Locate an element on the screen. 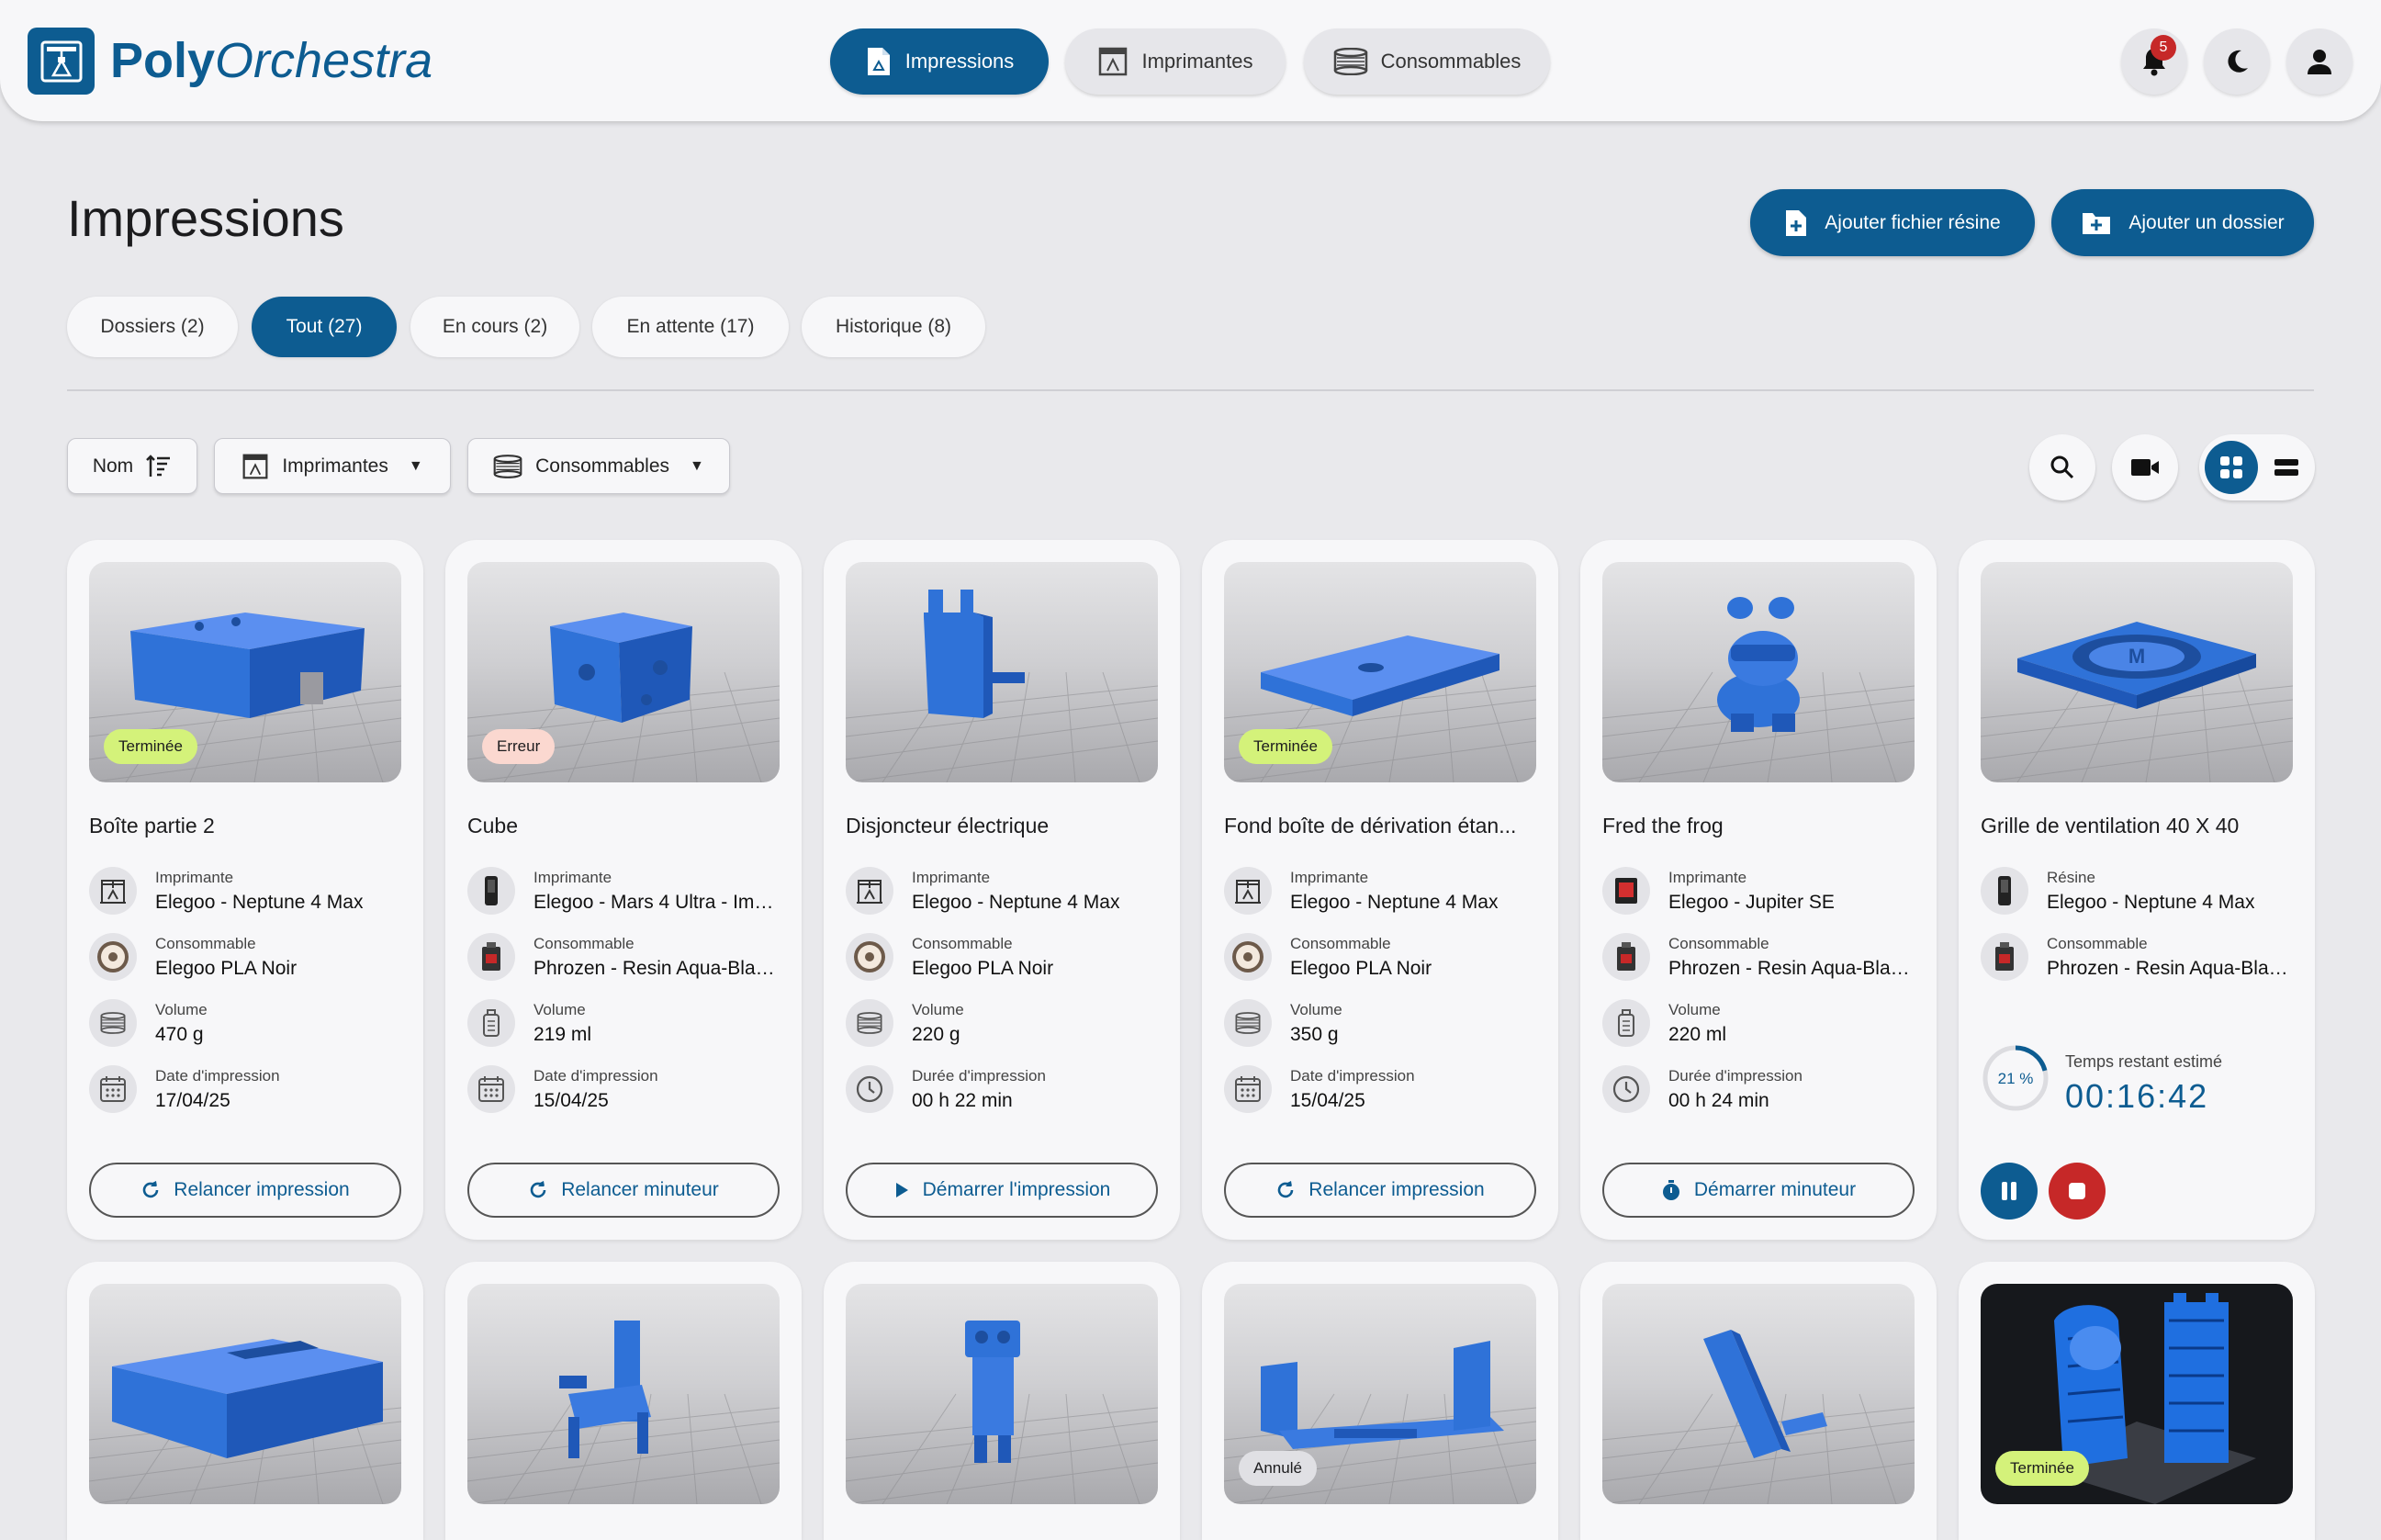  sort-by-name-button: Nom is located at coordinates (132, 466).